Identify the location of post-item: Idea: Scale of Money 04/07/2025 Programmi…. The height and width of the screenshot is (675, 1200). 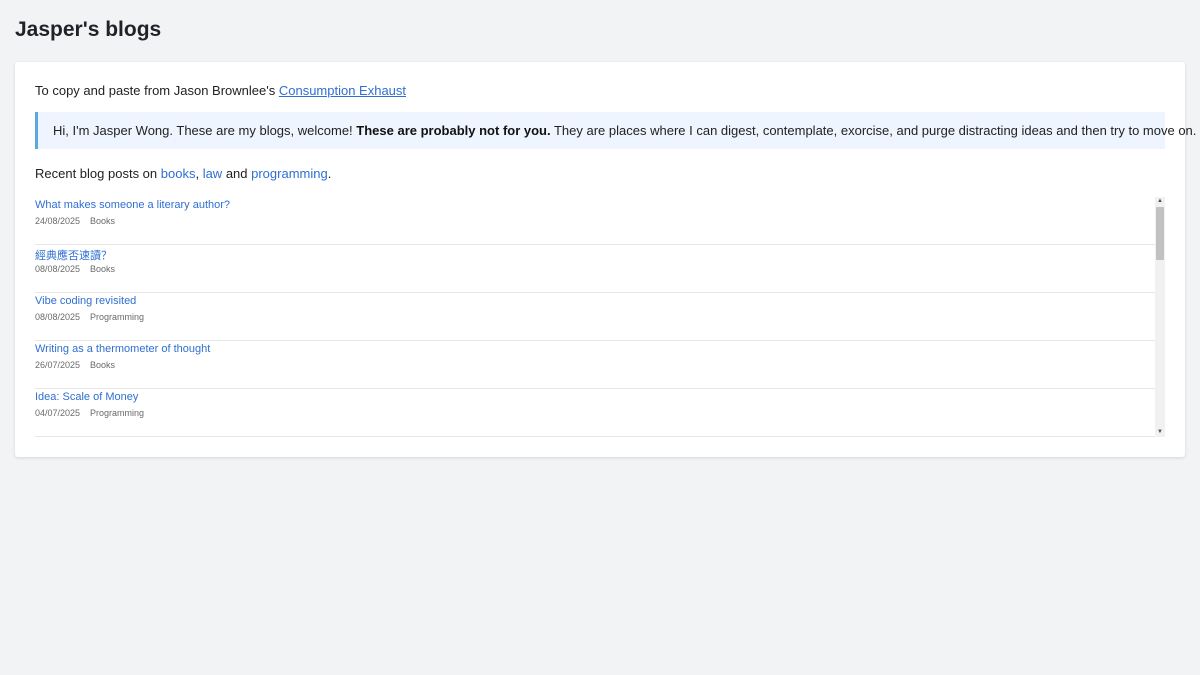
(595, 413).